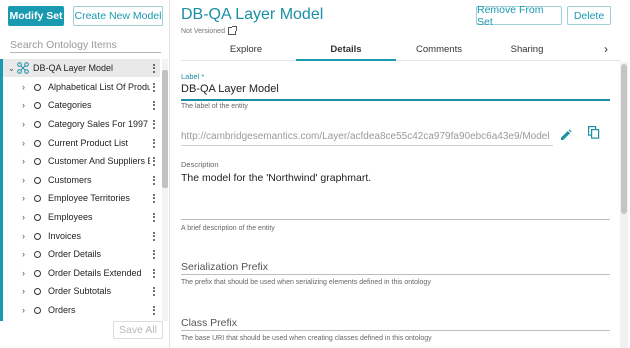 The height and width of the screenshot is (348, 630). What do you see at coordinates (98, 124) in the screenshot?
I see `tree-item-label: Category Sales For 1997` at bounding box center [98, 124].